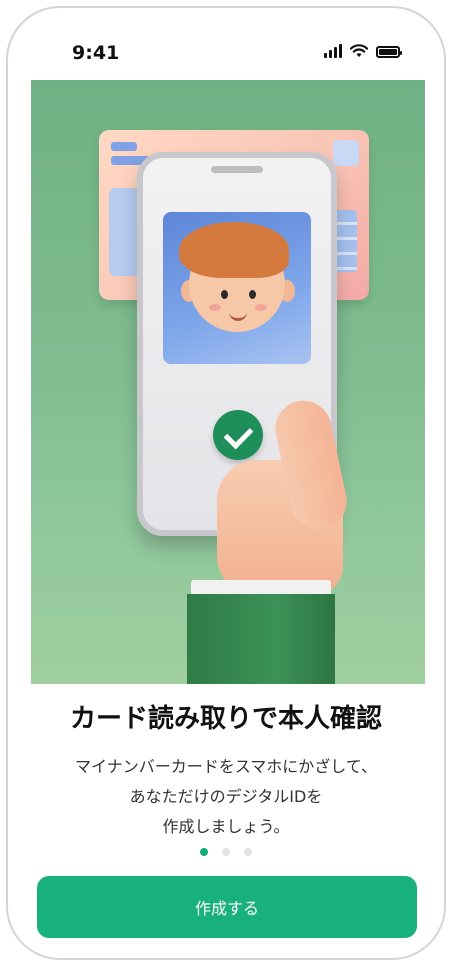 The height and width of the screenshot is (968, 454). I want to click on description-line: あなただけのデジタルIDを, so click(226, 796).